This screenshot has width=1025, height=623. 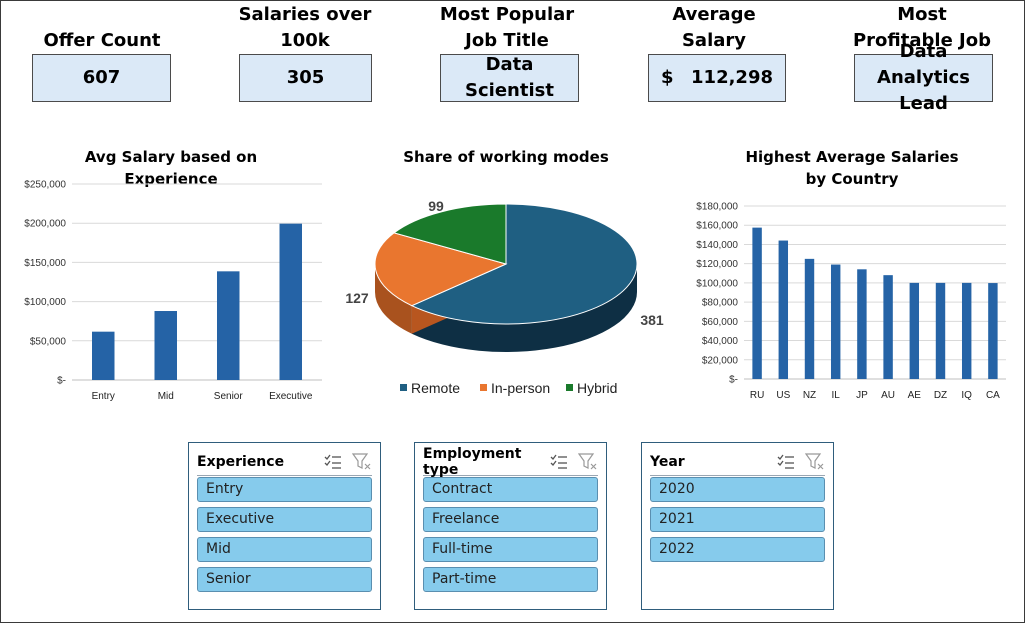 What do you see at coordinates (717, 264) in the screenshot?
I see `y-tick-label: $120,000` at bounding box center [717, 264].